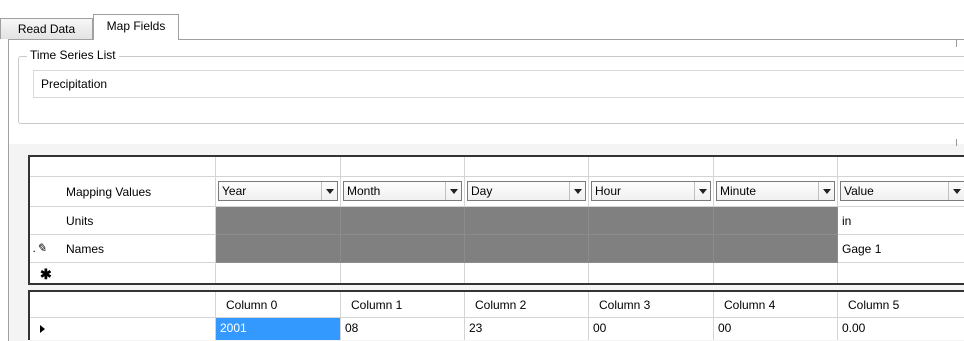  What do you see at coordinates (403, 329) in the screenshot?
I see `data-cell: 08` at bounding box center [403, 329].